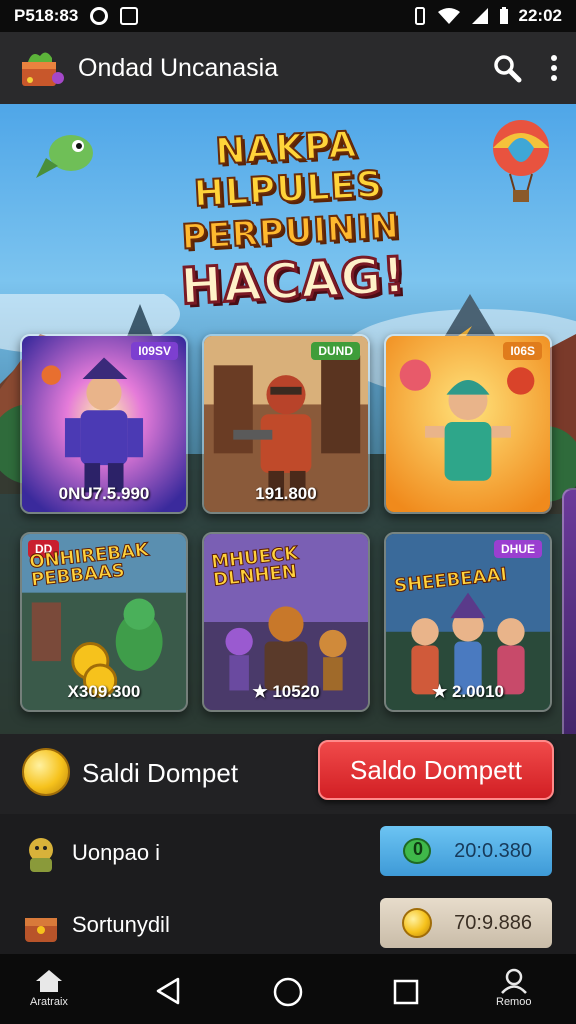 This screenshot has height=1024, width=576. What do you see at coordinates (116, 852) in the screenshot?
I see `list-item-label: Uonpao i` at bounding box center [116, 852].